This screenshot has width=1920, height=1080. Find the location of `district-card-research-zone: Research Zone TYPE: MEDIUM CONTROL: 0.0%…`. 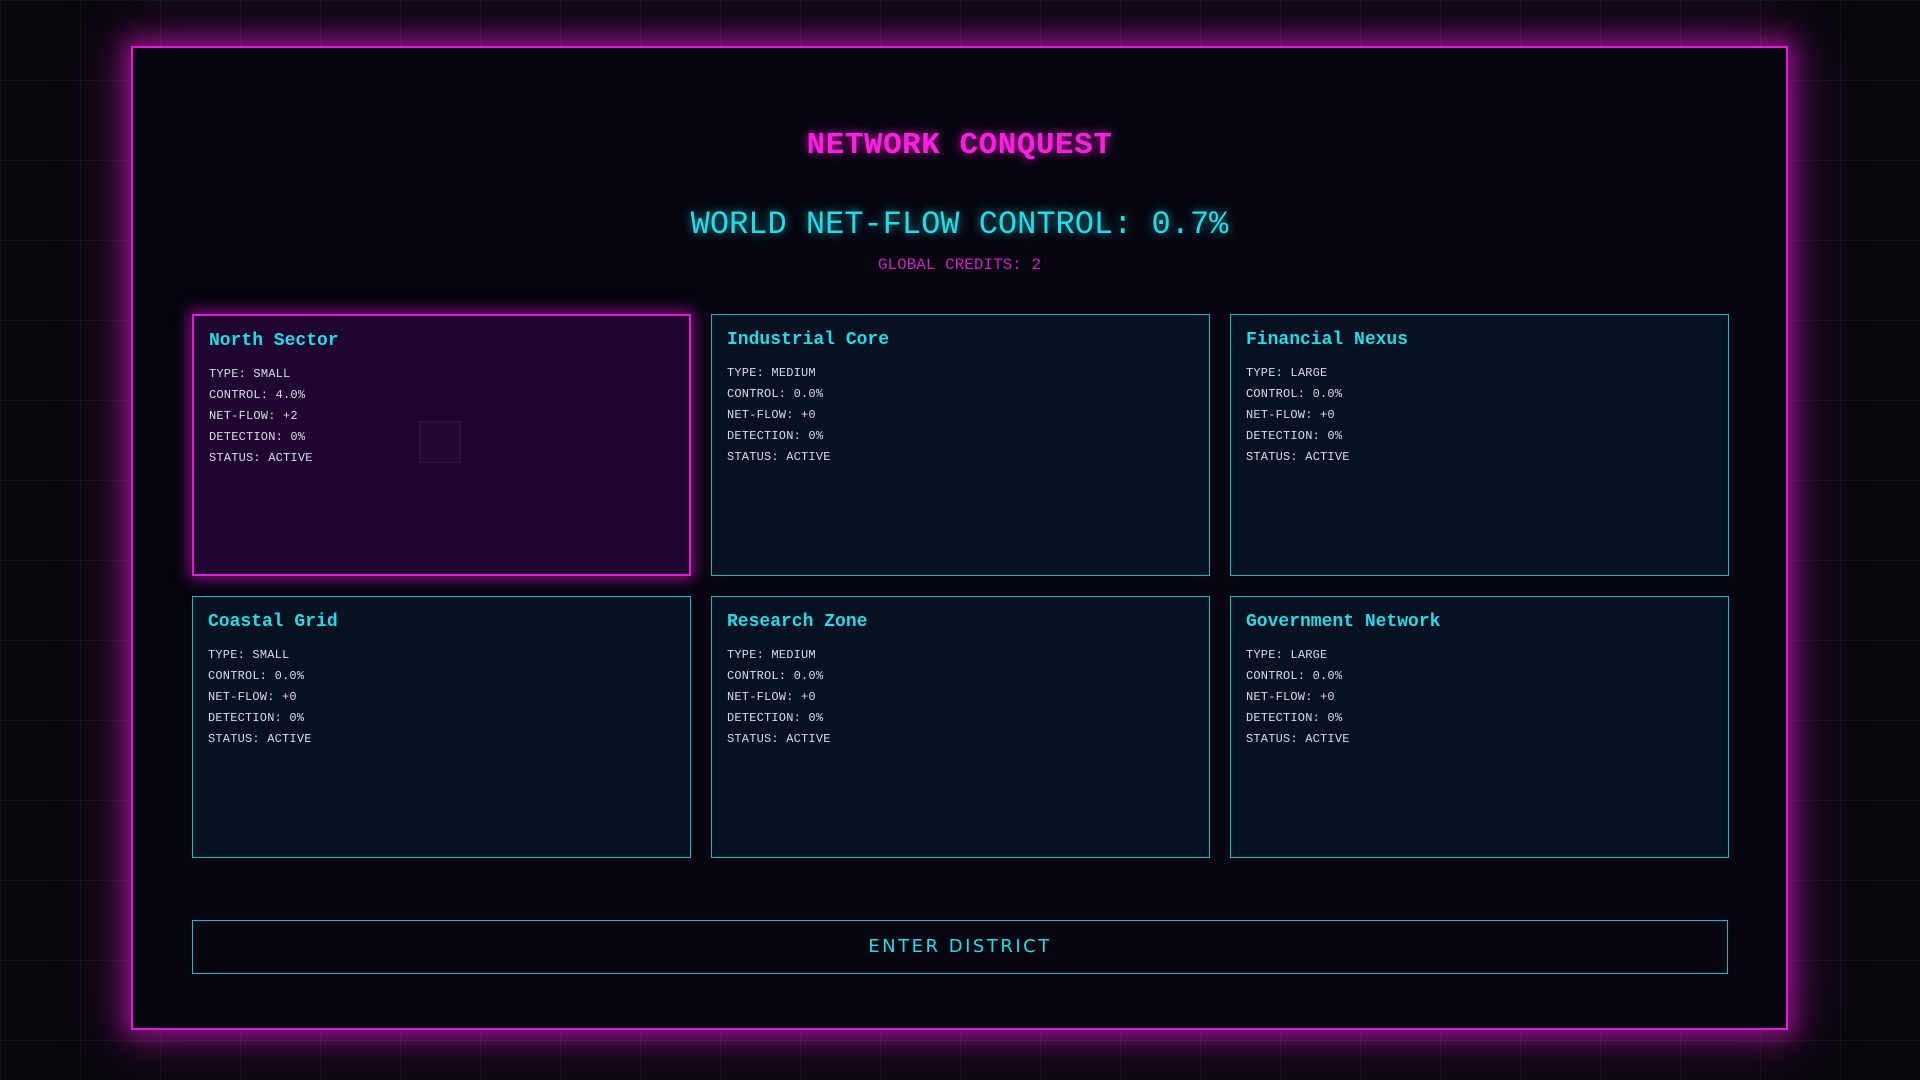

district-card-research-zone: Research Zone TYPE: MEDIUM CONTROL: 0.0%… is located at coordinates (960, 727).